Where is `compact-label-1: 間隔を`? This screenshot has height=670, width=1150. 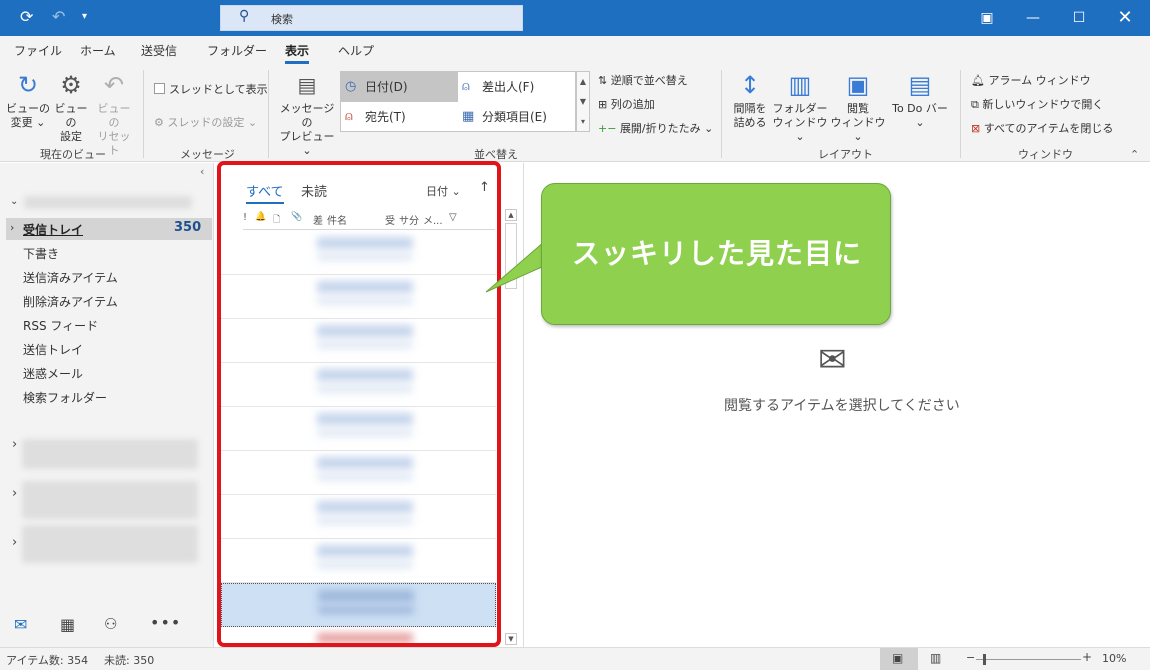
compact-label-1: 間隔を is located at coordinates (750, 108).